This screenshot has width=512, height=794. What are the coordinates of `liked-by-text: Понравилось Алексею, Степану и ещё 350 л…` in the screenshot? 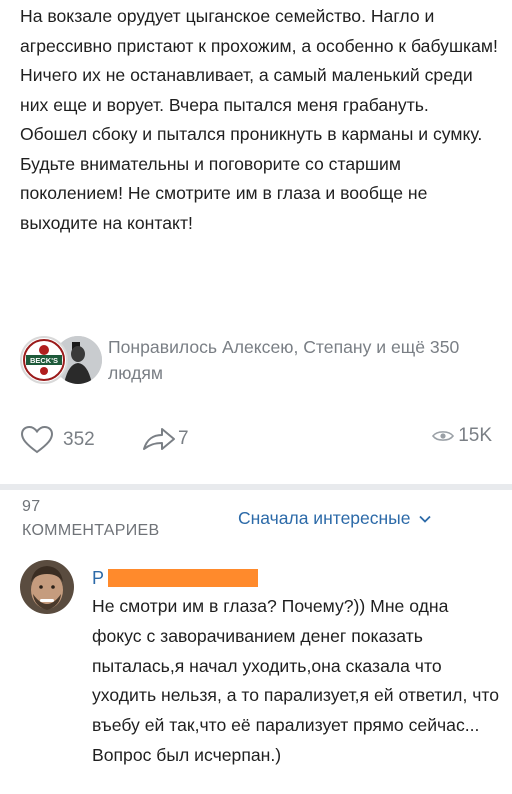 It's located at (288, 360).